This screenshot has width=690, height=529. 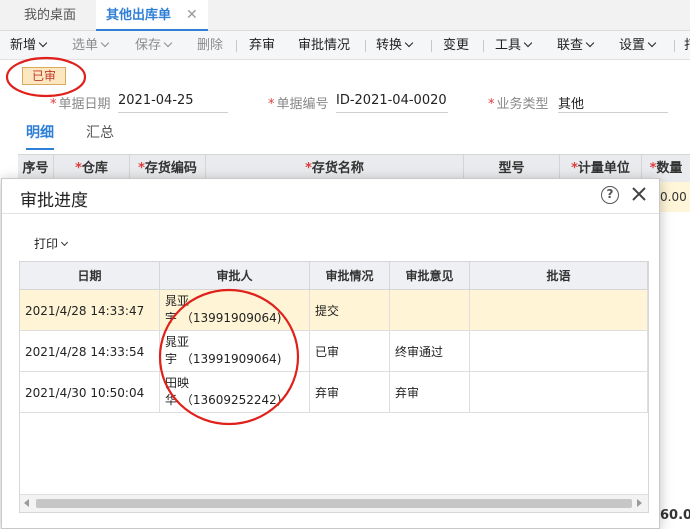 What do you see at coordinates (392, 103) in the screenshot?
I see `code-field: ID-2021-04-0020` at bounding box center [392, 103].